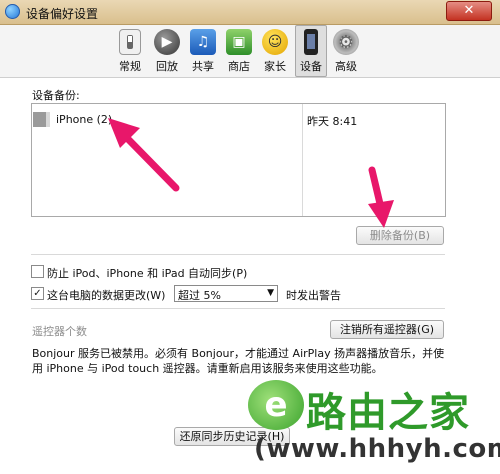 This screenshot has width=500, height=474. Describe the element at coordinates (37, 271) in the screenshot. I see `prevent-sync-checkbox` at that location.